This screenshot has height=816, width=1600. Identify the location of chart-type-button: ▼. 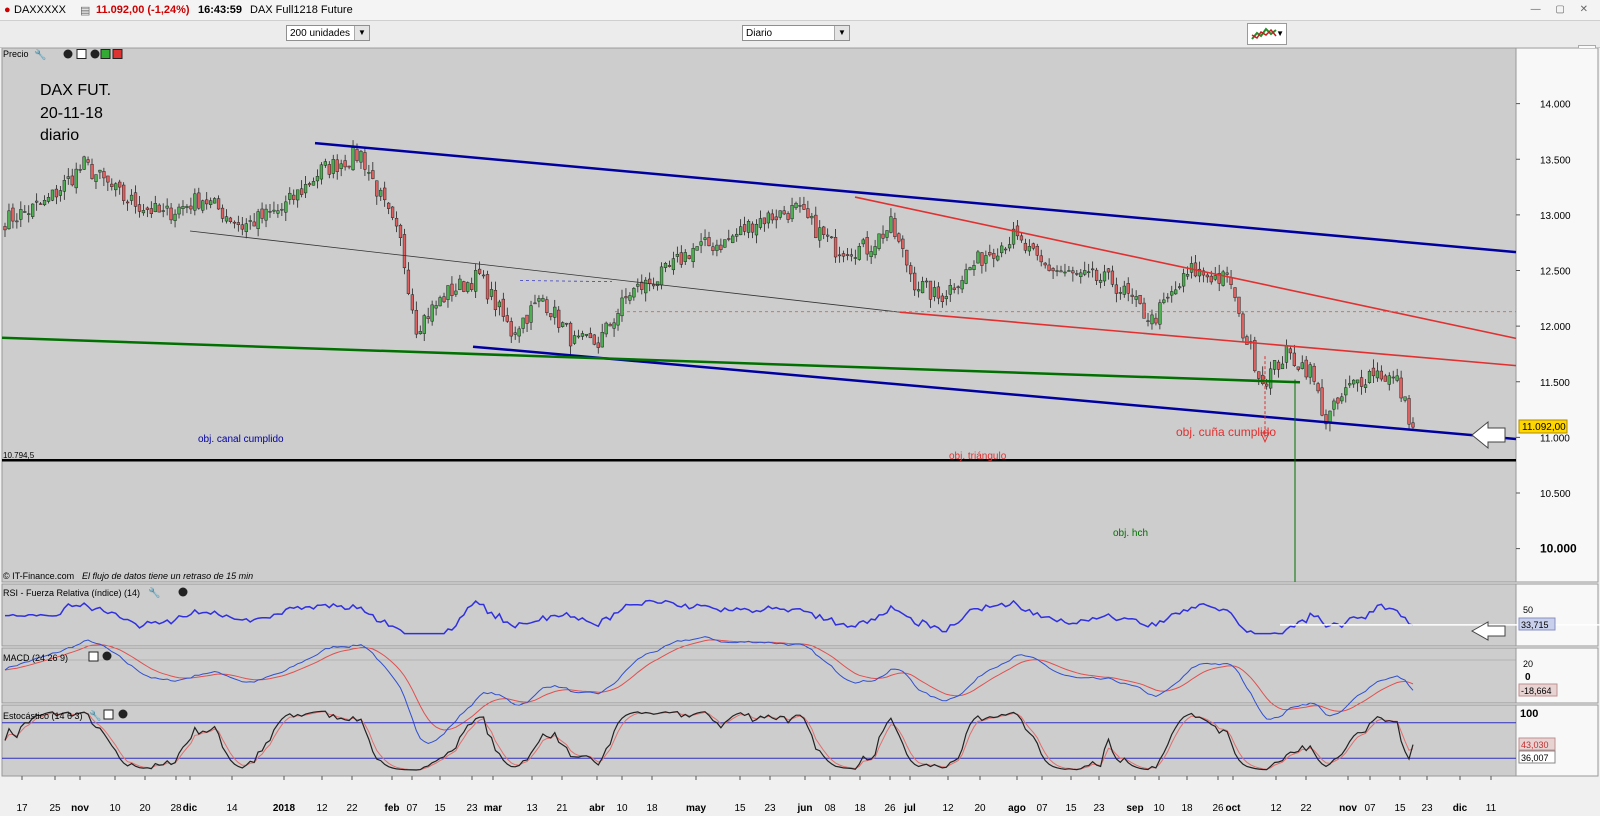
(1267, 34).